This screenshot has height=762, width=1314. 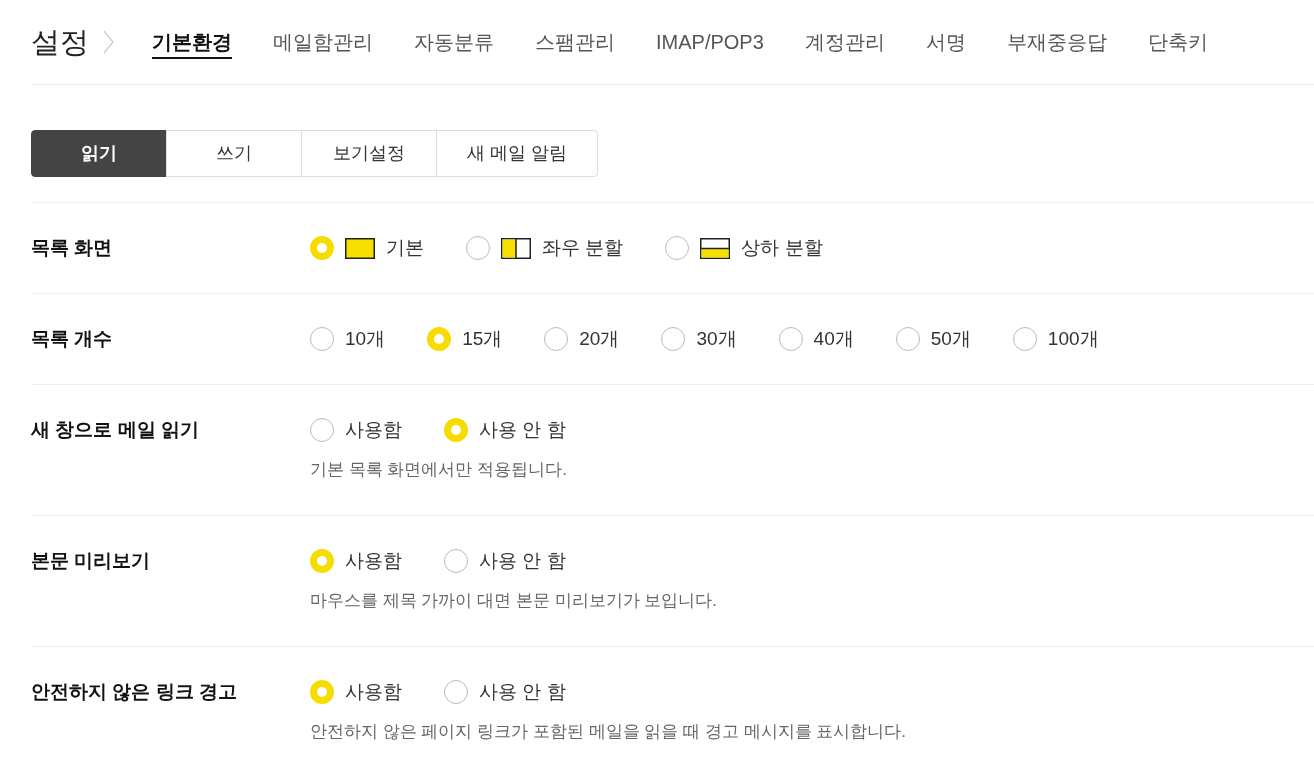 I want to click on nav-tab: 자동분류, so click(x=454, y=44).